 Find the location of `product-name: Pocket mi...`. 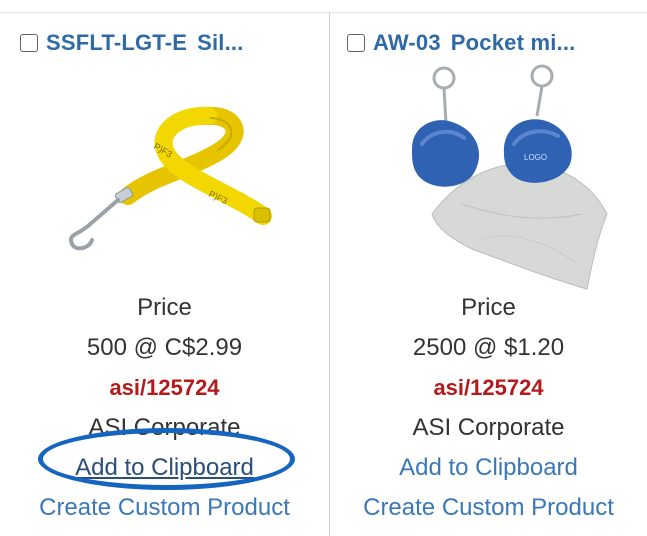

product-name: Pocket mi... is located at coordinates (513, 42).